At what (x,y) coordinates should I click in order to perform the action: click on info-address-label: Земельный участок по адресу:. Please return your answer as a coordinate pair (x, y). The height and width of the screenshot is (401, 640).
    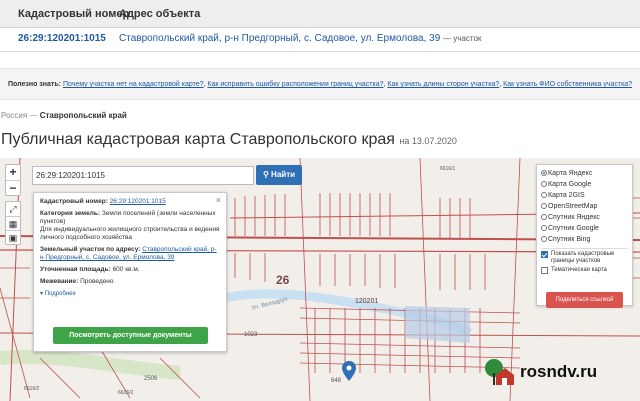
    Looking at the image, I should click on (90, 249).